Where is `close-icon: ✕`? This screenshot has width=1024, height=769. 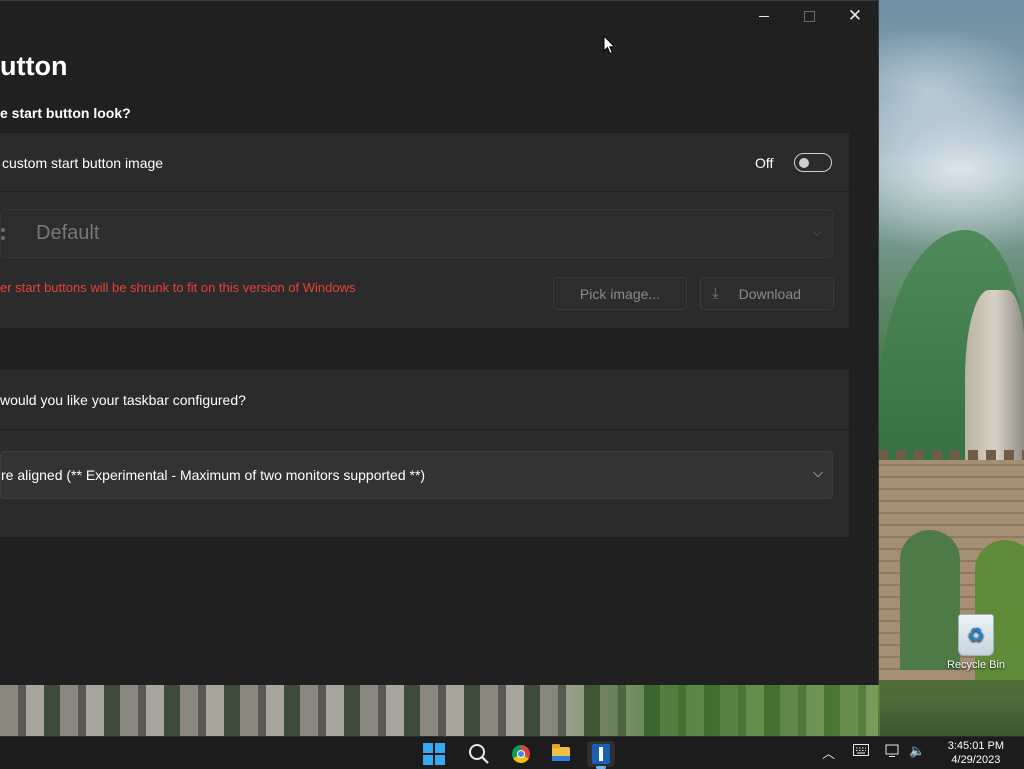
close-icon: ✕ is located at coordinates (855, 15).